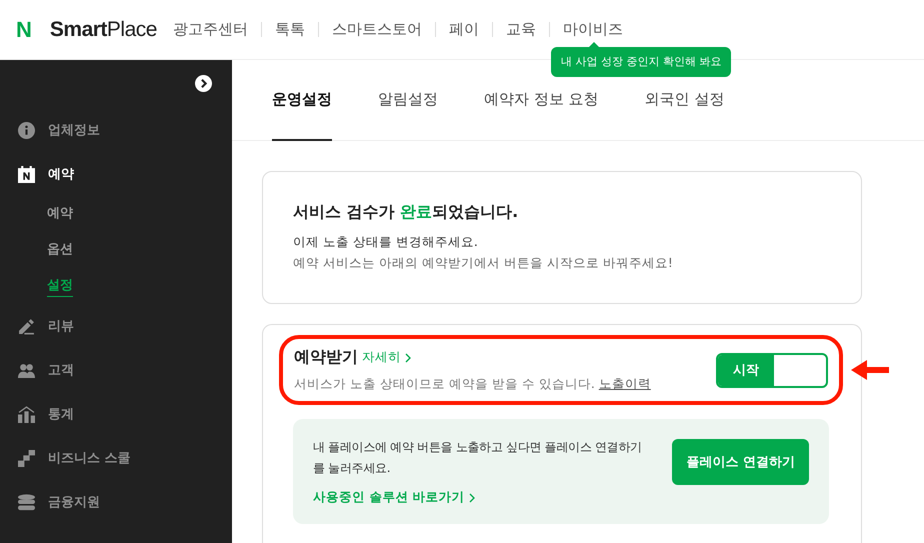 This screenshot has height=543, width=924. What do you see at coordinates (478, 458) in the screenshot?
I see `info-text: 내 플레이스에 예약 버튼을 노출하고 싶다면 플레이스 연결하기를 눌러주세요.` at bounding box center [478, 458].